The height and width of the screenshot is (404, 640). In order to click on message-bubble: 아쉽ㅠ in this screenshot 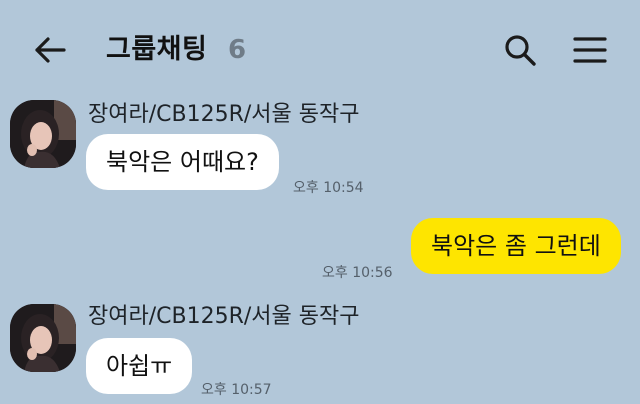, I will do `click(139, 366)`.